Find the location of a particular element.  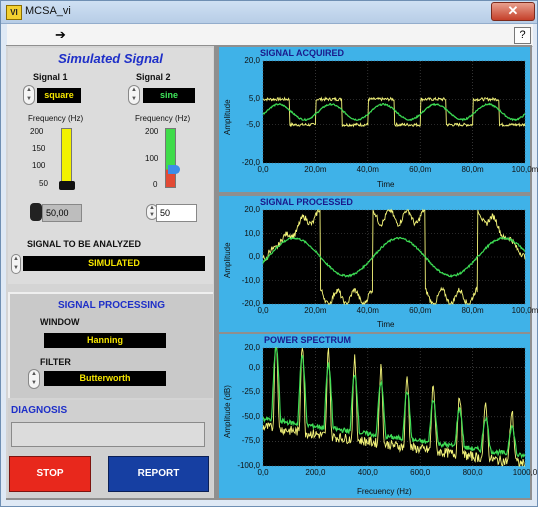

signal2-frequency-value: 50 is located at coordinates (176, 213).